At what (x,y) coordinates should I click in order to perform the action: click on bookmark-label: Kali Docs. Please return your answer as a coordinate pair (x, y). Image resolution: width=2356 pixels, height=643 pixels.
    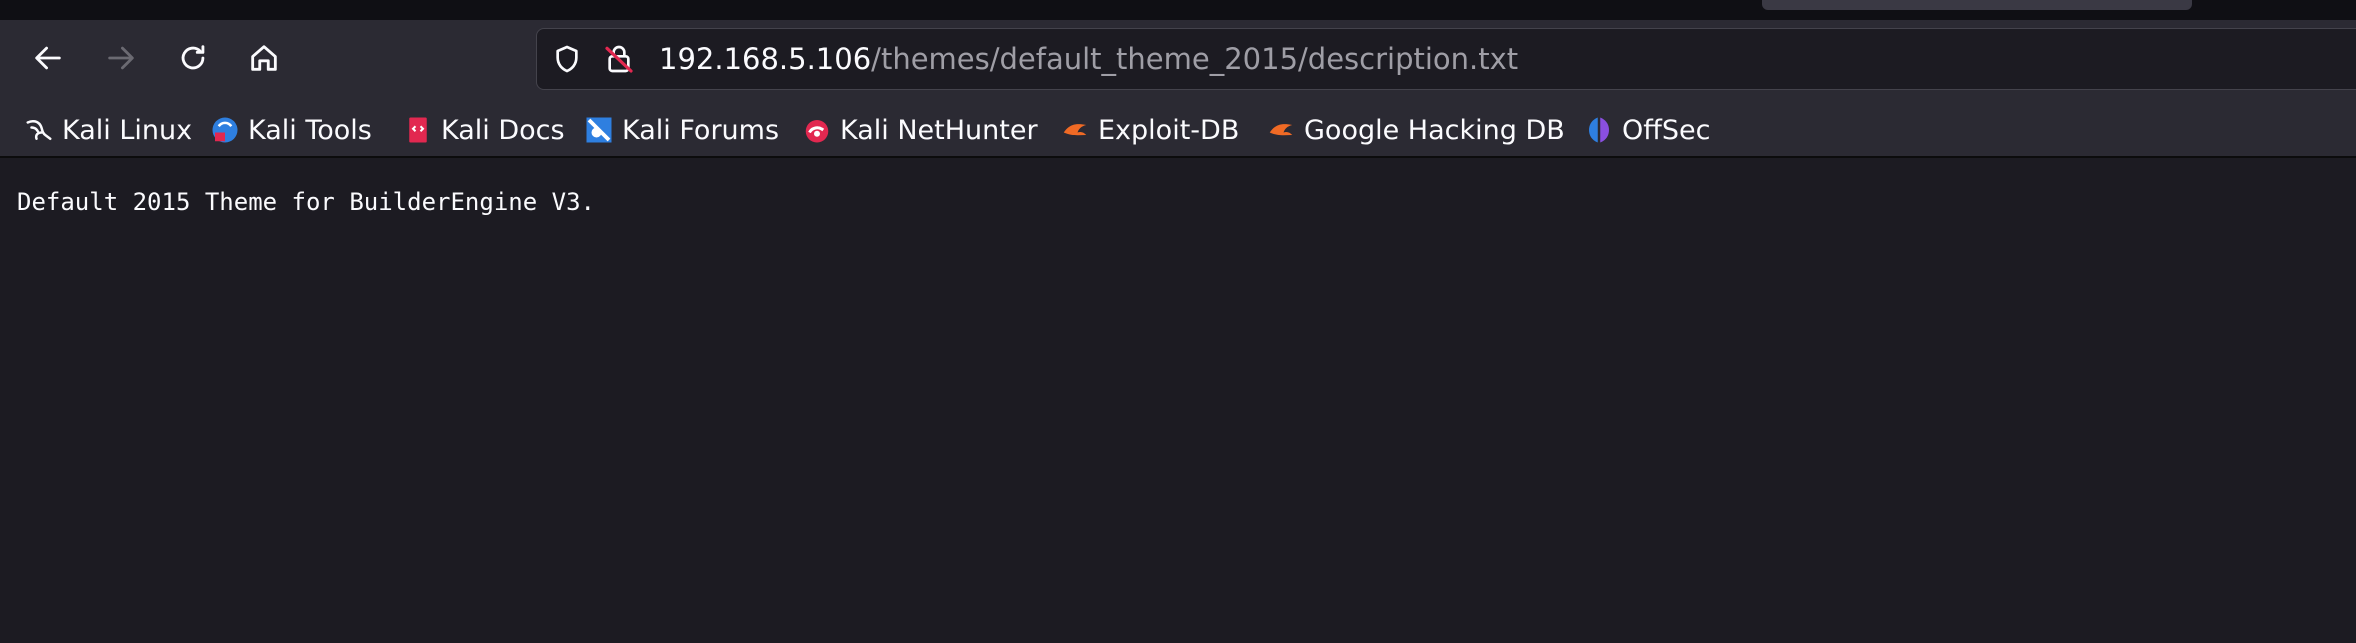
    Looking at the image, I should click on (503, 130).